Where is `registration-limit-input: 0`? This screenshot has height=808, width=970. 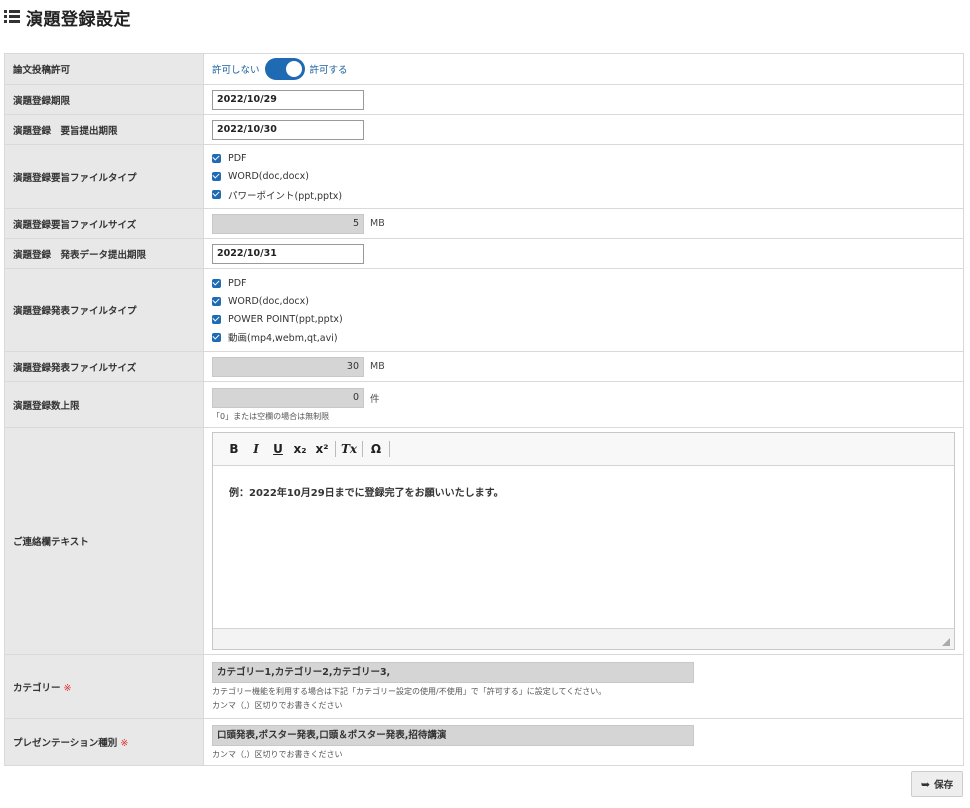
registration-limit-input: 0 is located at coordinates (288, 397).